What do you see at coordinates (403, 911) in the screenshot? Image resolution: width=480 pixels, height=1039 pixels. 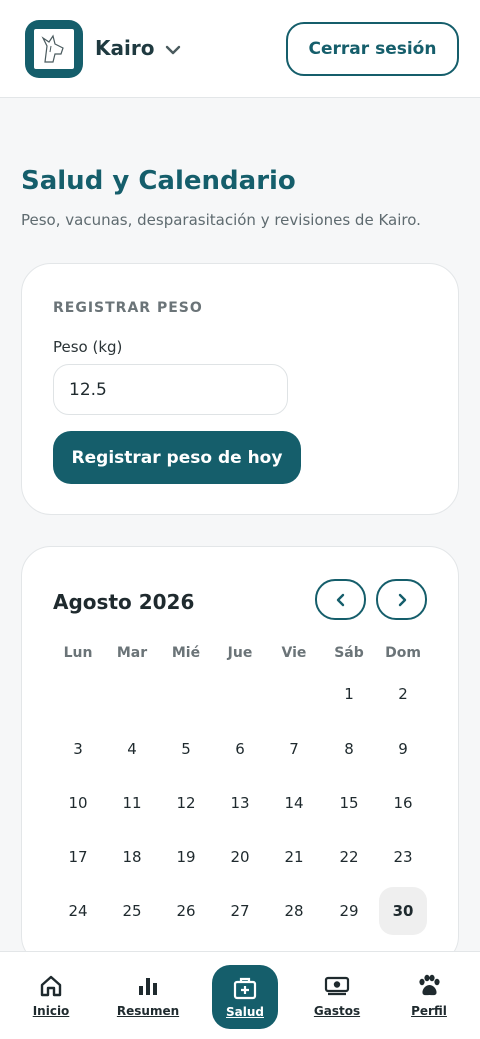 I see `calendar-day-today: 30` at bounding box center [403, 911].